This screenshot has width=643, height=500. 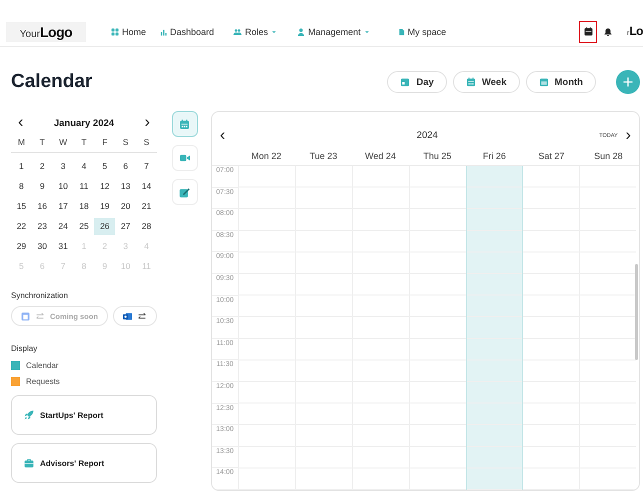 What do you see at coordinates (63, 141) in the screenshot?
I see `weekday-label: W` at bounding box center [63, 141].